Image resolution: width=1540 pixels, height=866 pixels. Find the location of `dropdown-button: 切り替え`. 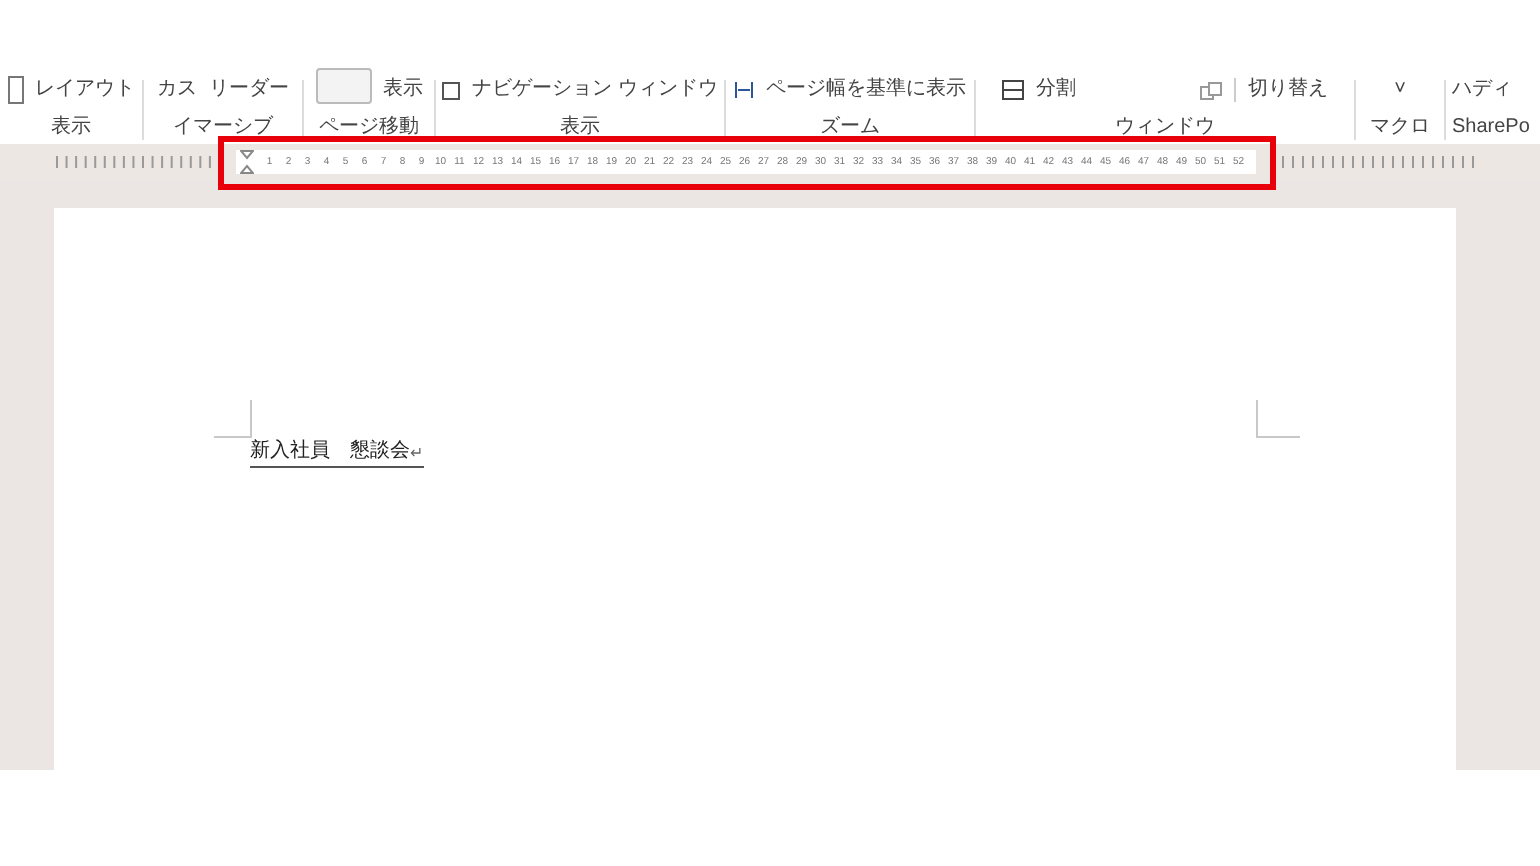

dropdown-button: 切り替え is located at coordinates (1281, 90).